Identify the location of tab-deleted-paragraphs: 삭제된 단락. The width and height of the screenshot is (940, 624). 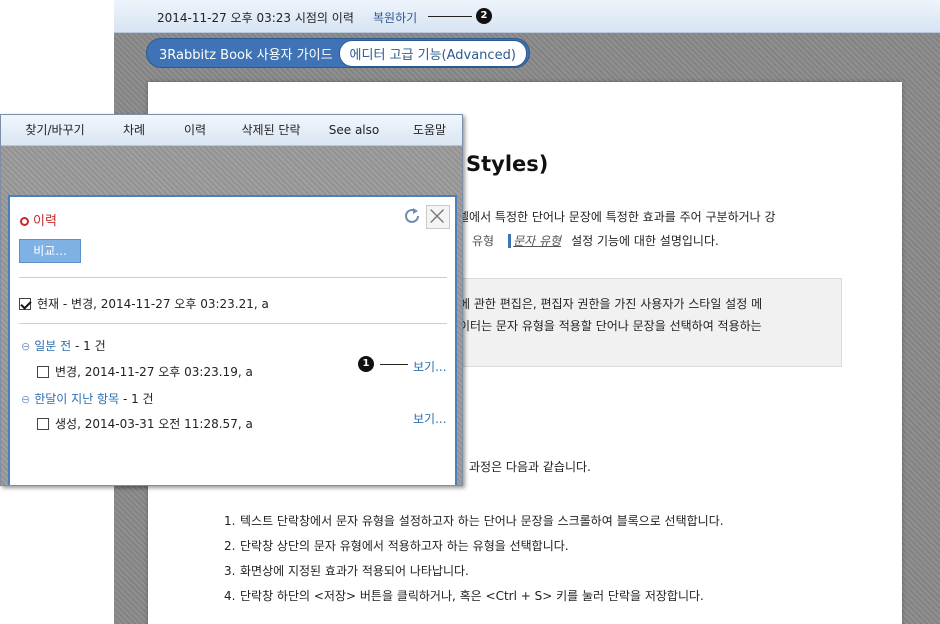
(271, 130).